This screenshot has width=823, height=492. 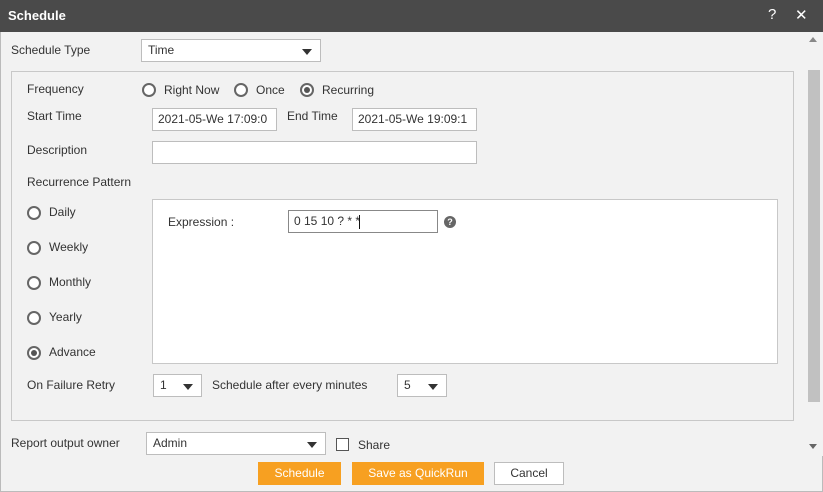 I want to click on share-checkbox, so click(x=342, y=444).